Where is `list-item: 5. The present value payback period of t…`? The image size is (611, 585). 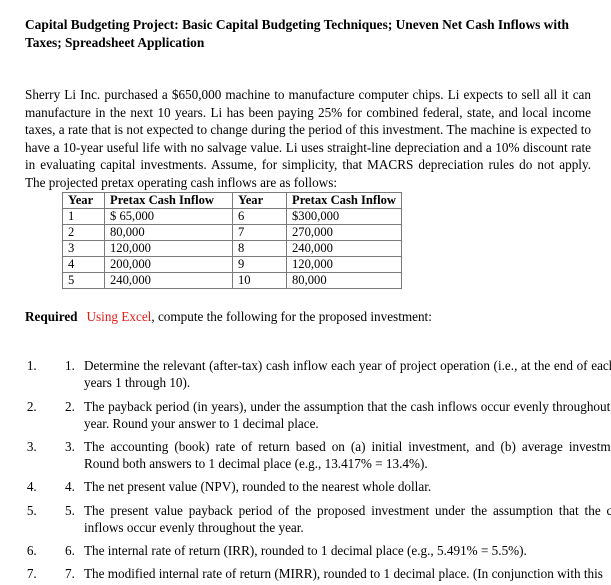 list-item: 5. The present value payback period of t… is located at coordinates (325, 519).